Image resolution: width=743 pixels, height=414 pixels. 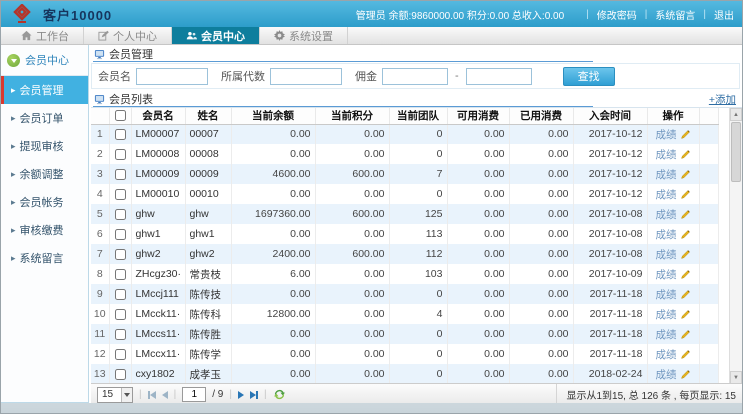 I want to click on search-button: 查找, so click(x=588, y=76).